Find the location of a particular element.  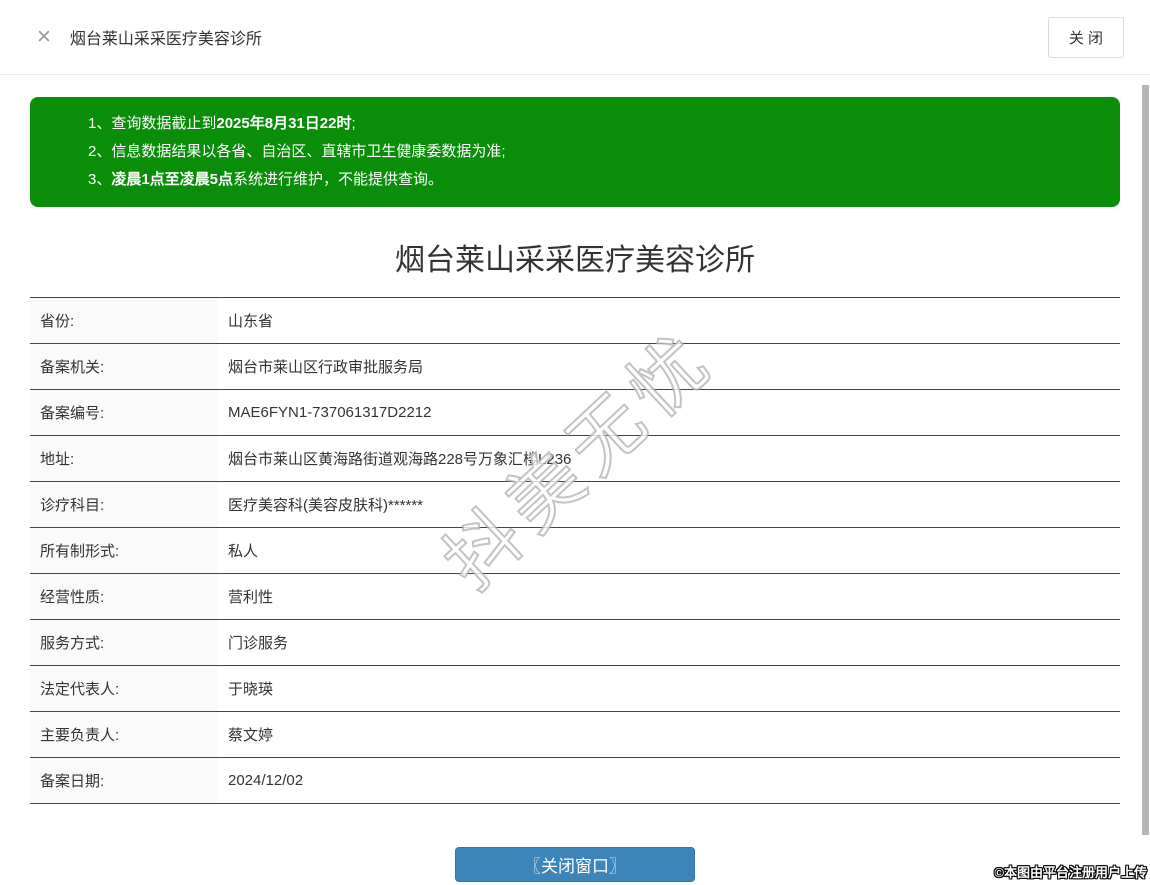

row-label: 经营性质: is located at coordinates (124, 596).